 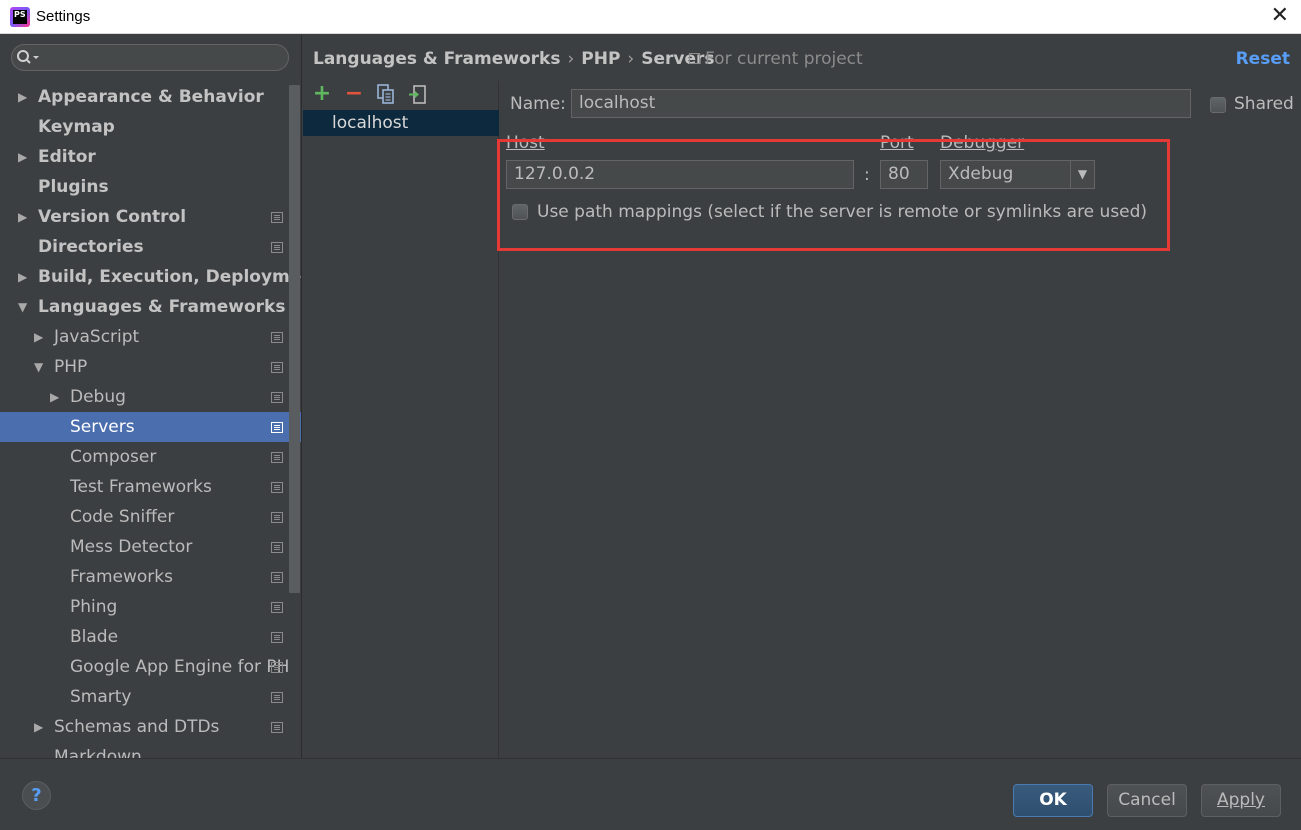 What do you see at coordinates (102, 427) in the screenshot?
I see `sidebar-item-label: Servers` at bounding box center [102, 427].